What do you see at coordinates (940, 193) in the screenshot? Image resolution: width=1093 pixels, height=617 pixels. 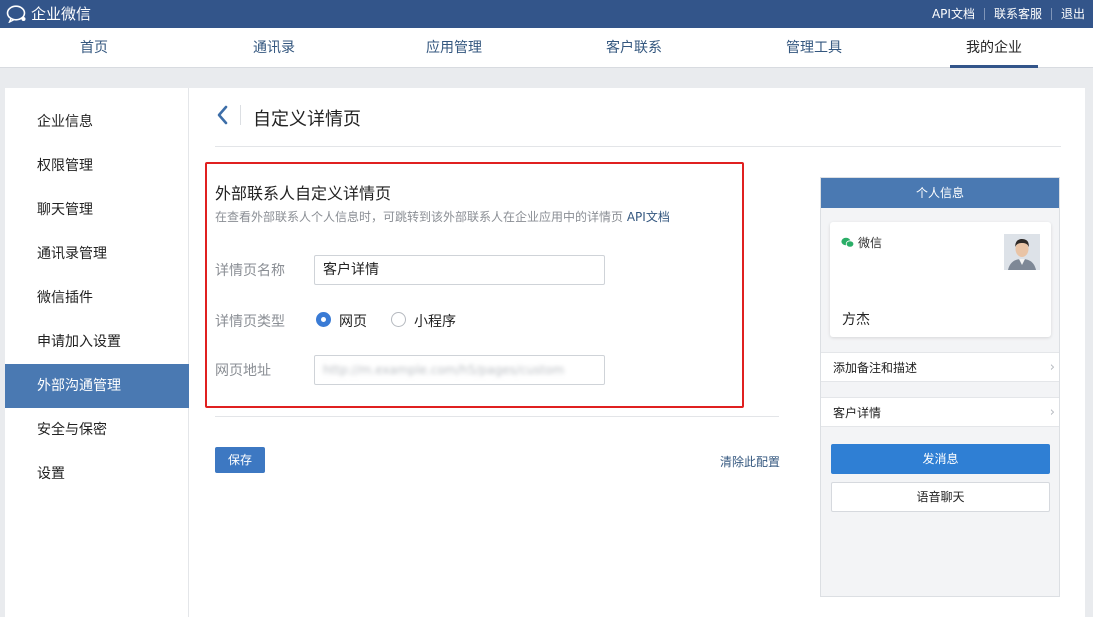 I see `preview-header: 个人信息` at bounding box center [940, 193].